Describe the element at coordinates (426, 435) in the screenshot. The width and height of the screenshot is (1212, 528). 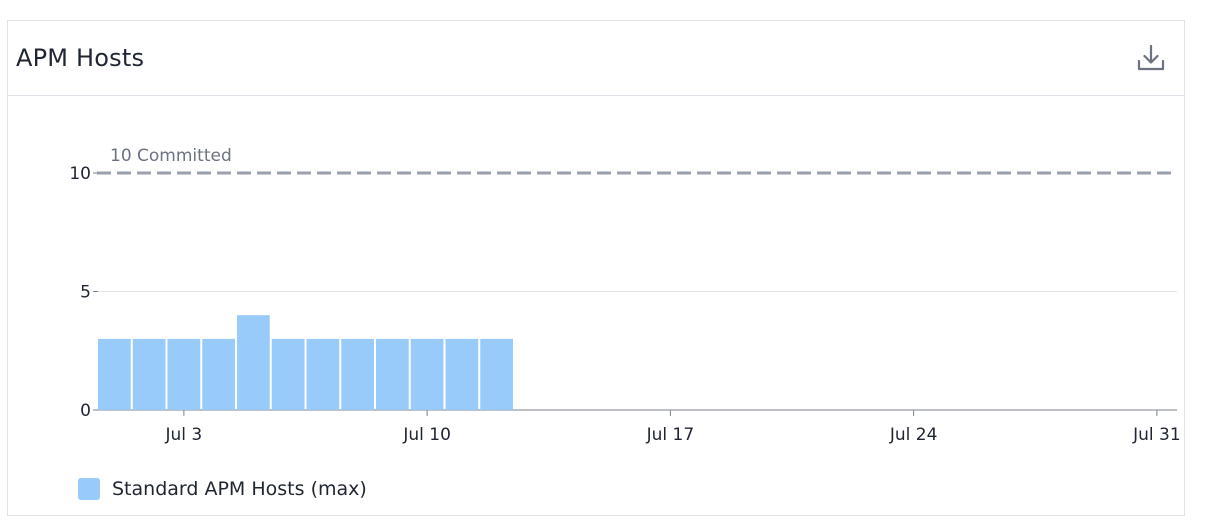
I see `x-tick-label: Jul 10` at that location.